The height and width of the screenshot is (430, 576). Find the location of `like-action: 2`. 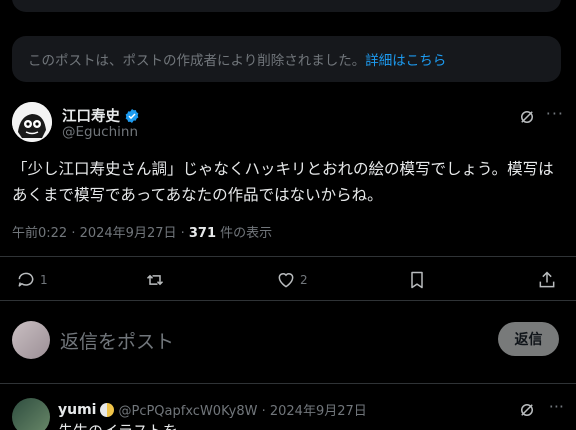

like-action: 2 is located at coordinates (292, 280).